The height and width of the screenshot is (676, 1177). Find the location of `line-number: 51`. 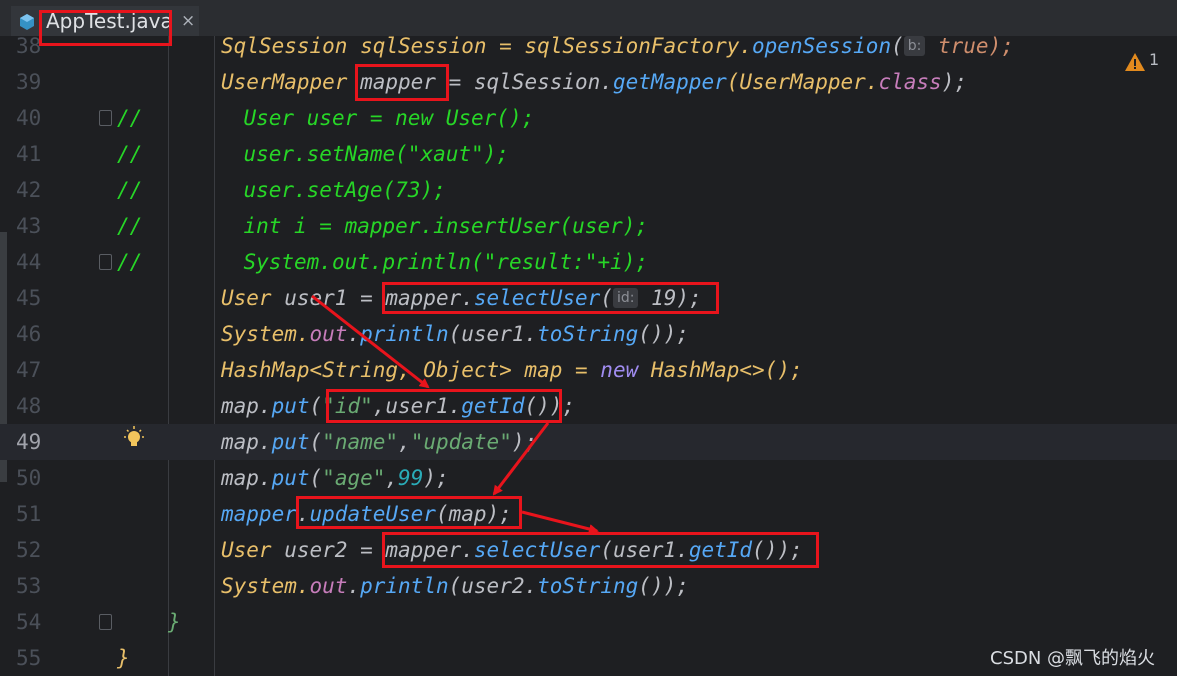

line-number: 51 is located at coordinates (29, 514).